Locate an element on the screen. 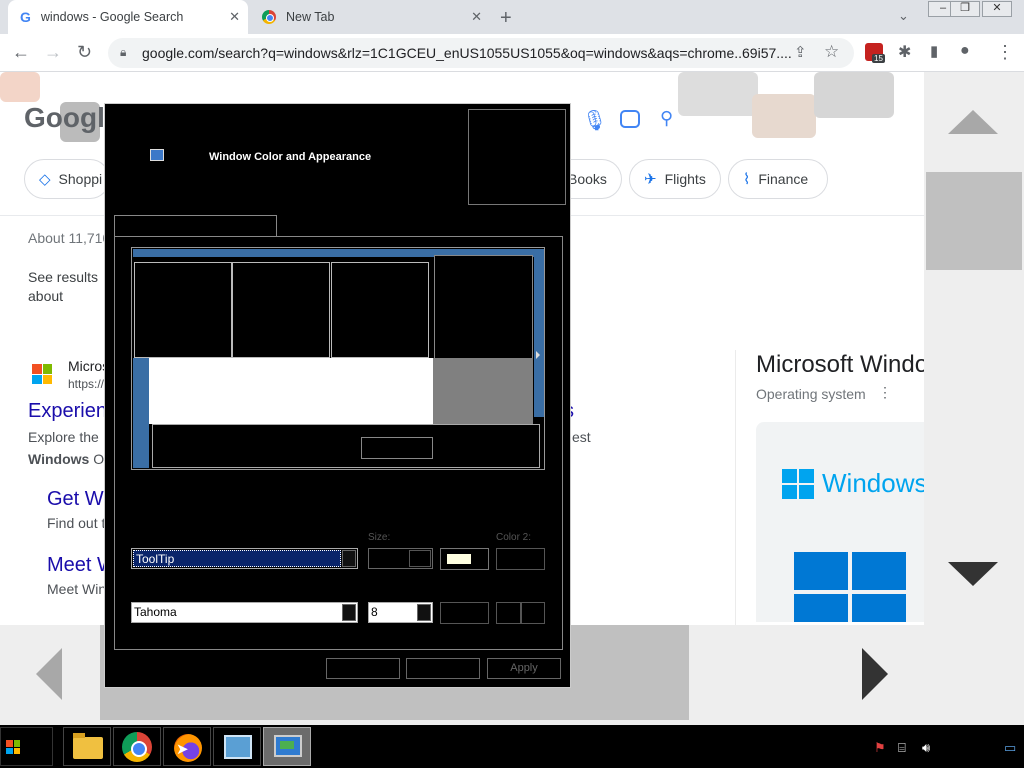 The width and height of the screenshot is (1024, 768). search-icon: ⚲ is located at coordinates (666, 118).